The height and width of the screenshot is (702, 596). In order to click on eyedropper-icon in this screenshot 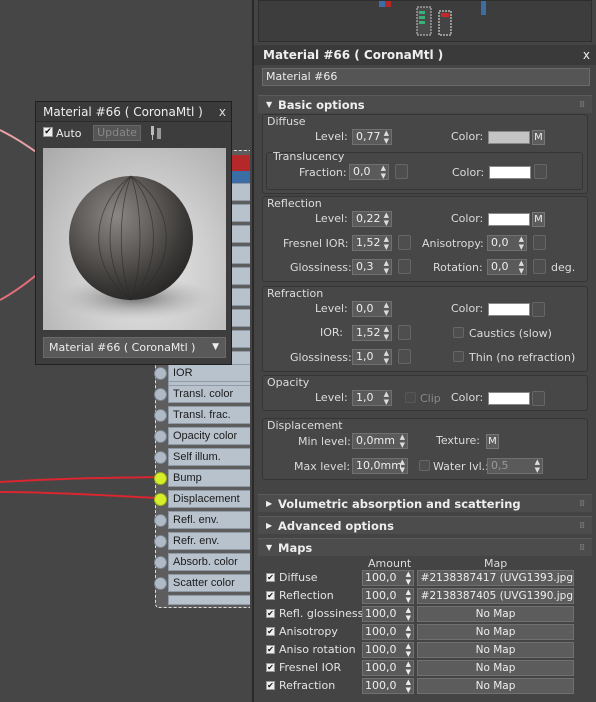, I will do `click(156, 133)`.